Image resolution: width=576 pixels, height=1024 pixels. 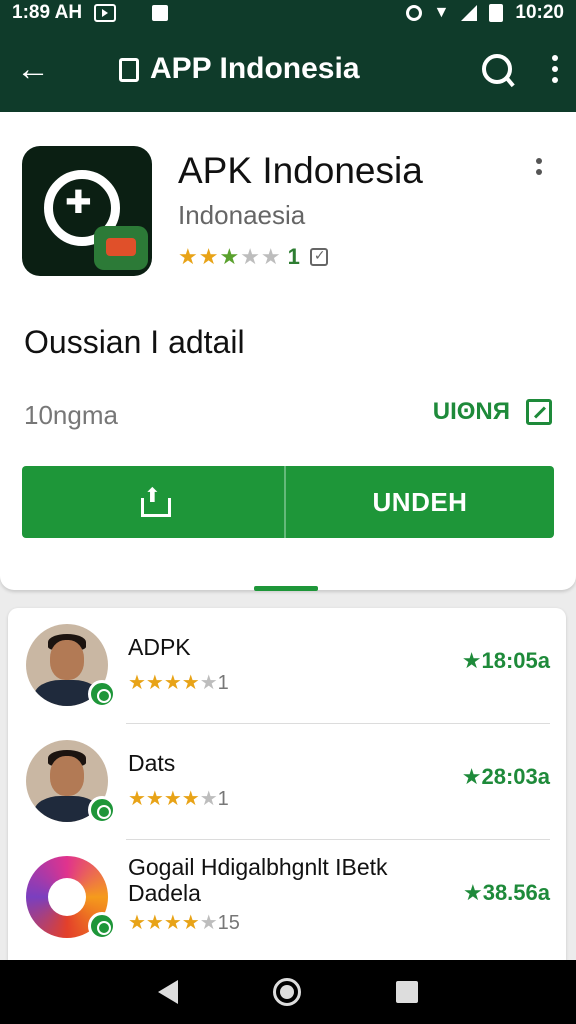 What do you see at coordinates (471, 411) in the screenshot?
I see `open-link-label: UIʘNЯ` at bounding box center [471, 411].